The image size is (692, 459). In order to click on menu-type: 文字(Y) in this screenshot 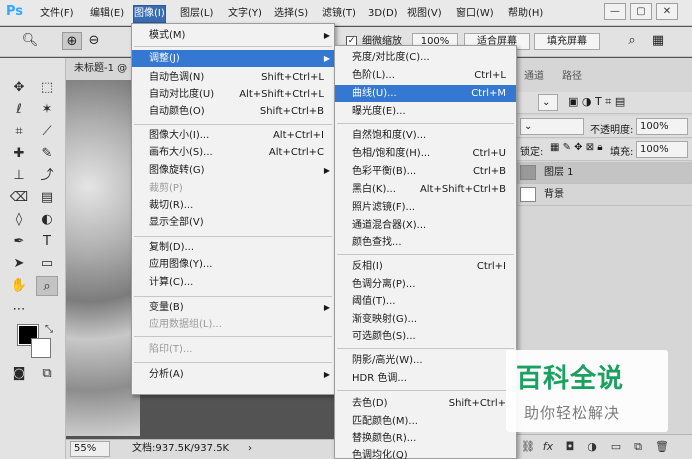, I will do `click(245, 14)`.